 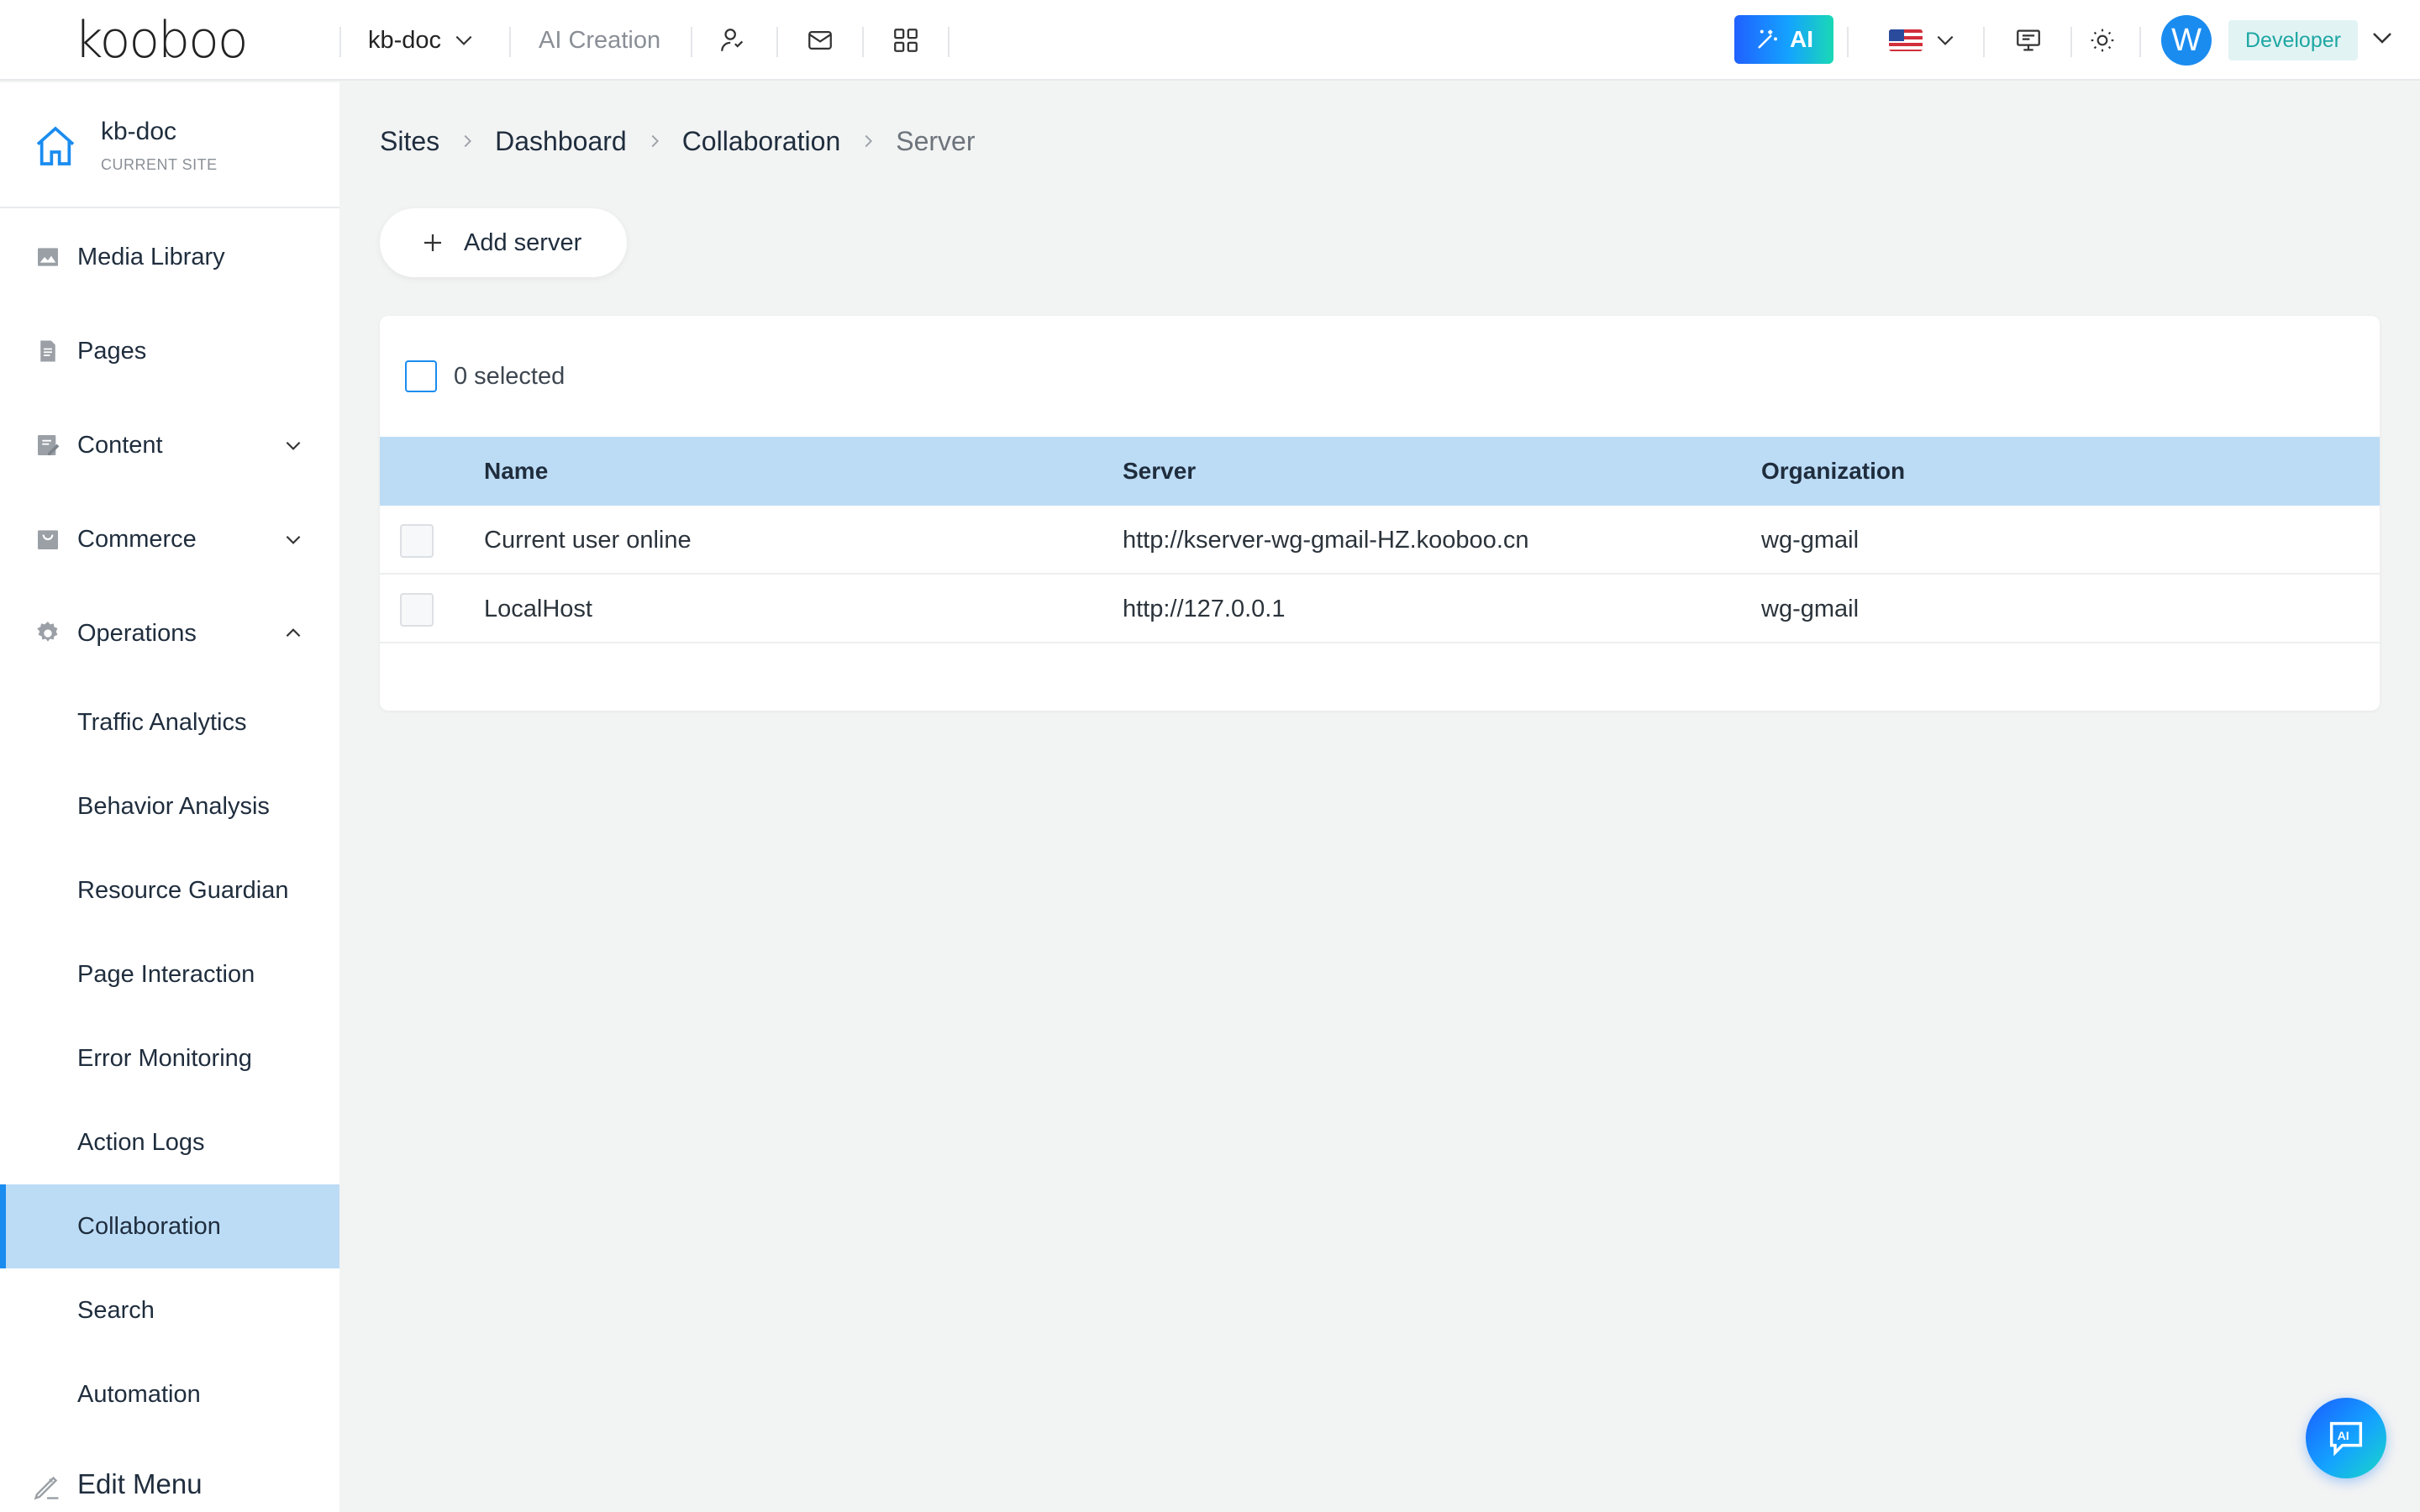 What do you see at coordinates (733, 40) in the screenshot?
I see `user-switch-icon` at bounding box center [733, 40].